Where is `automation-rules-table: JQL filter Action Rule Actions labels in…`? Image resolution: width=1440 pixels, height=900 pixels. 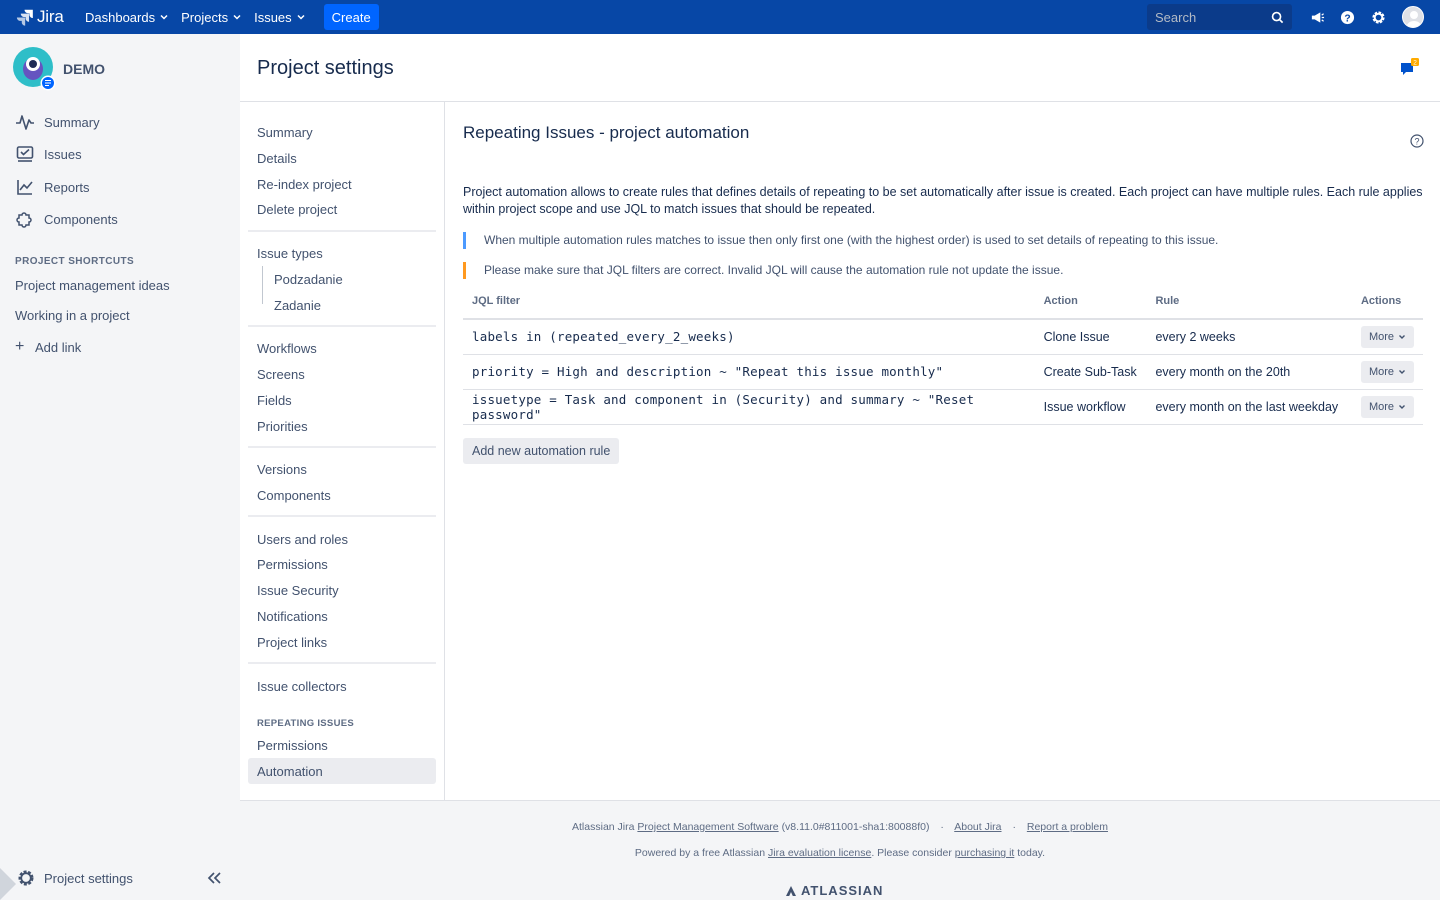 automation-rules-table: JQL filter Action Rule Actions labels in… is located at coordinates (943, 360).